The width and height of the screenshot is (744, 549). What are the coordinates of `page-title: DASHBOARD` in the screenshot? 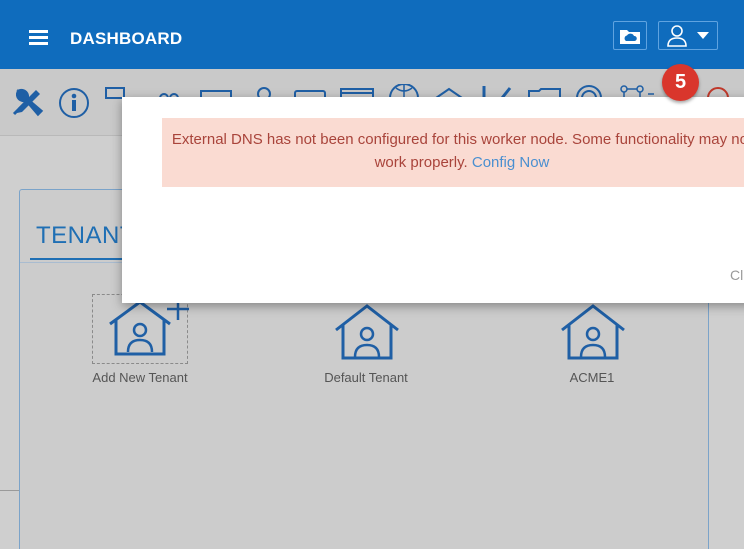 It's located at (126, 38).